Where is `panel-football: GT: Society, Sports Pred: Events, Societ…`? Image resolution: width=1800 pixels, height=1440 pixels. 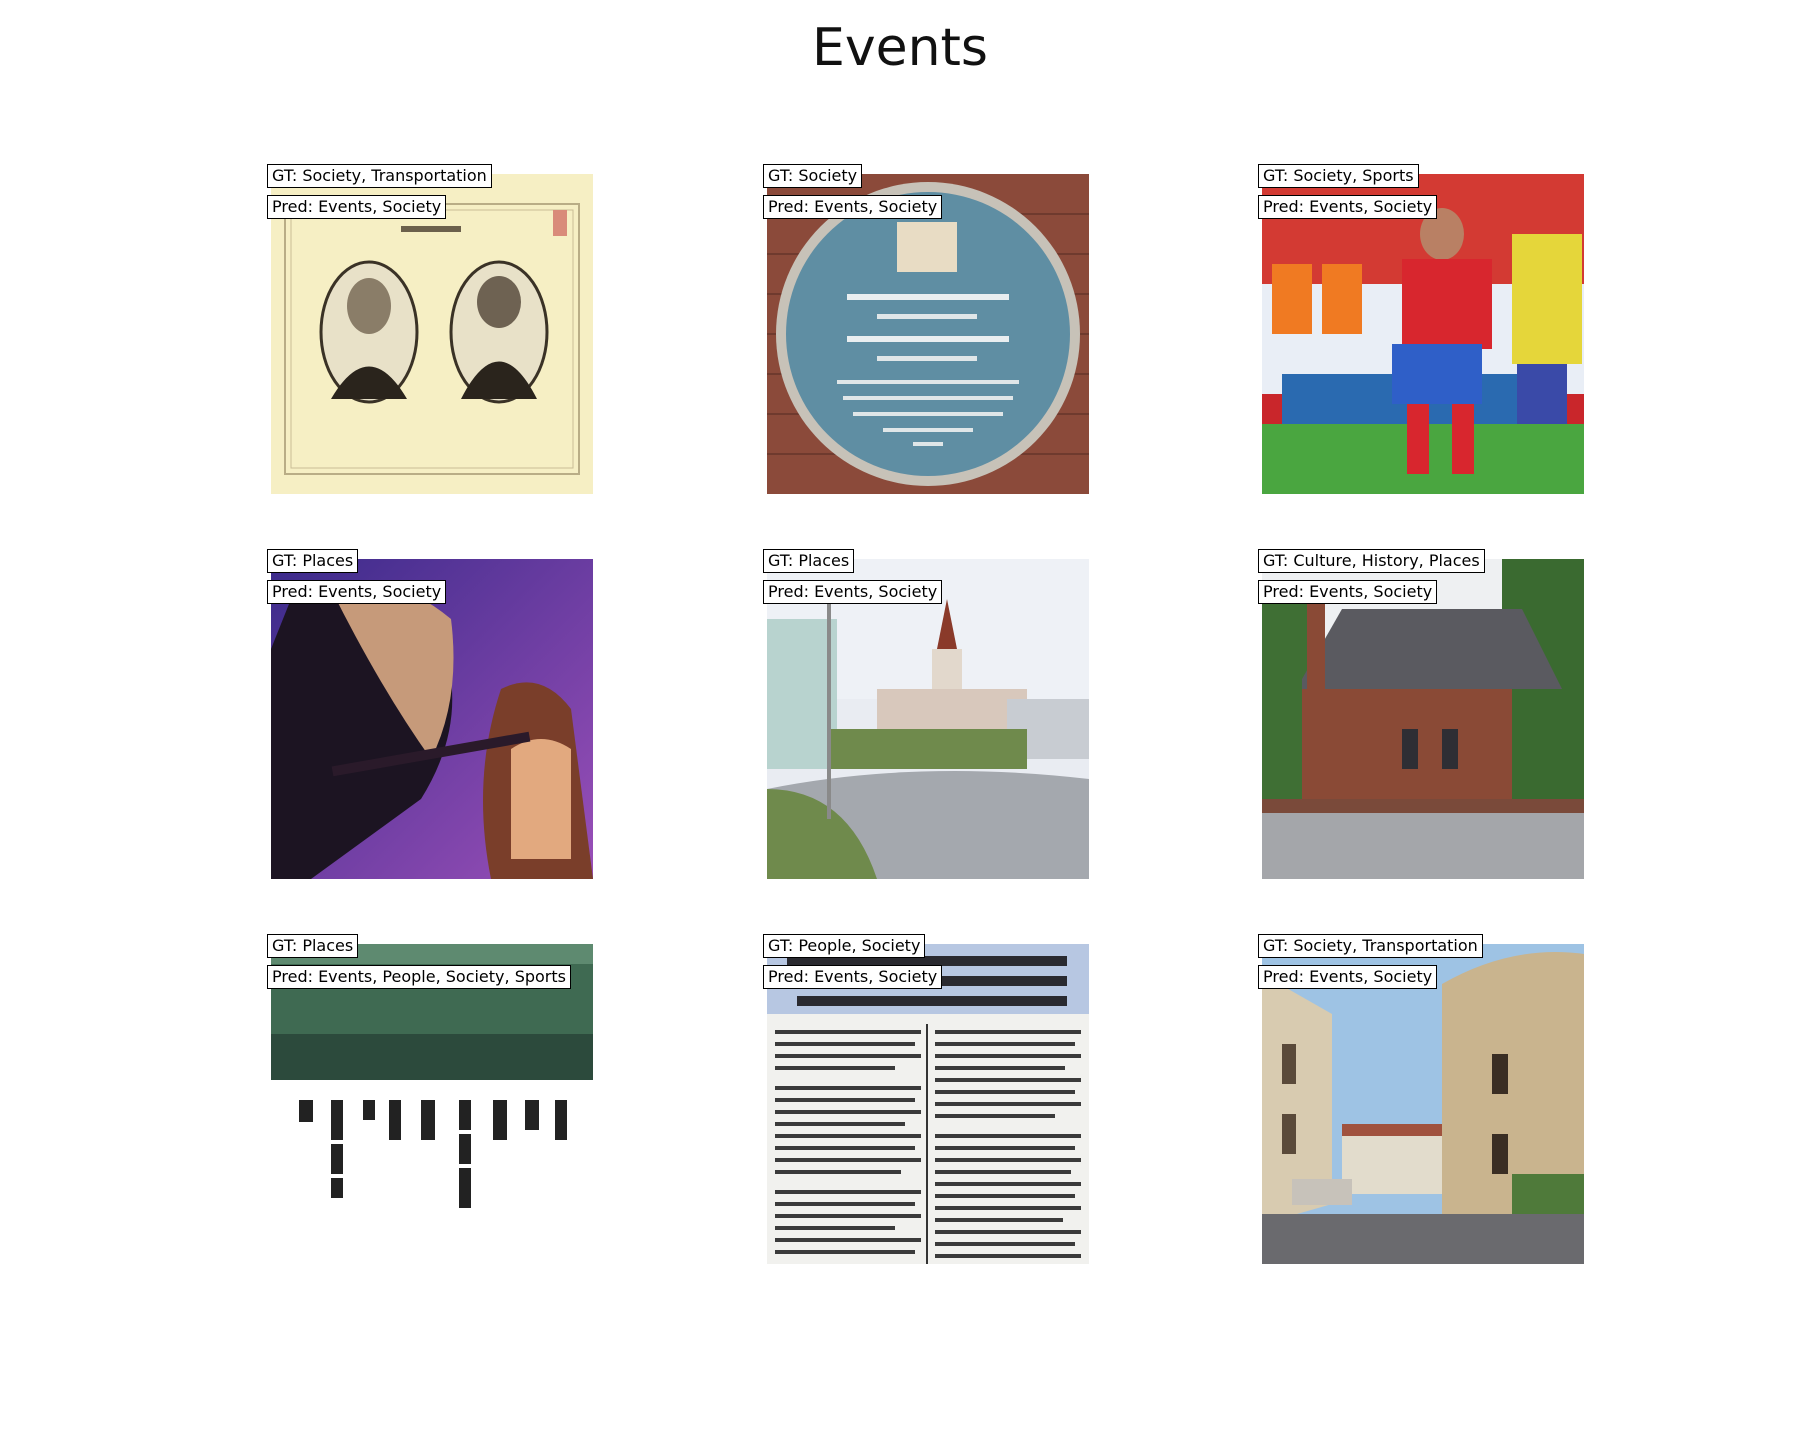
panel-football: GT: Society, Sports Pred: Events, Societ… is located at coordinates (1421, 329).